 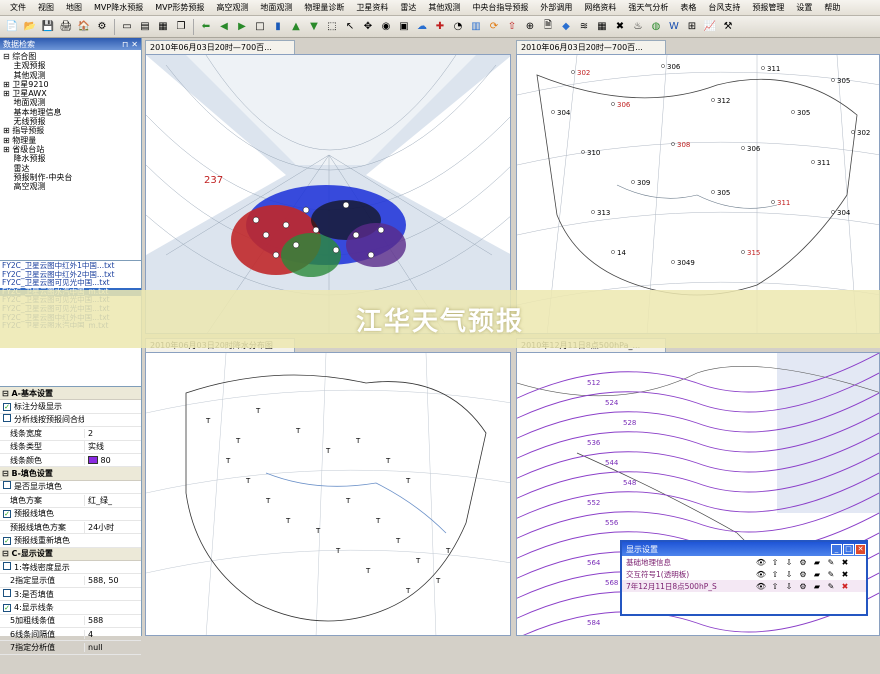 I want to click on property-category: ⊟ A-基本设置, so click(x=70, y=394).